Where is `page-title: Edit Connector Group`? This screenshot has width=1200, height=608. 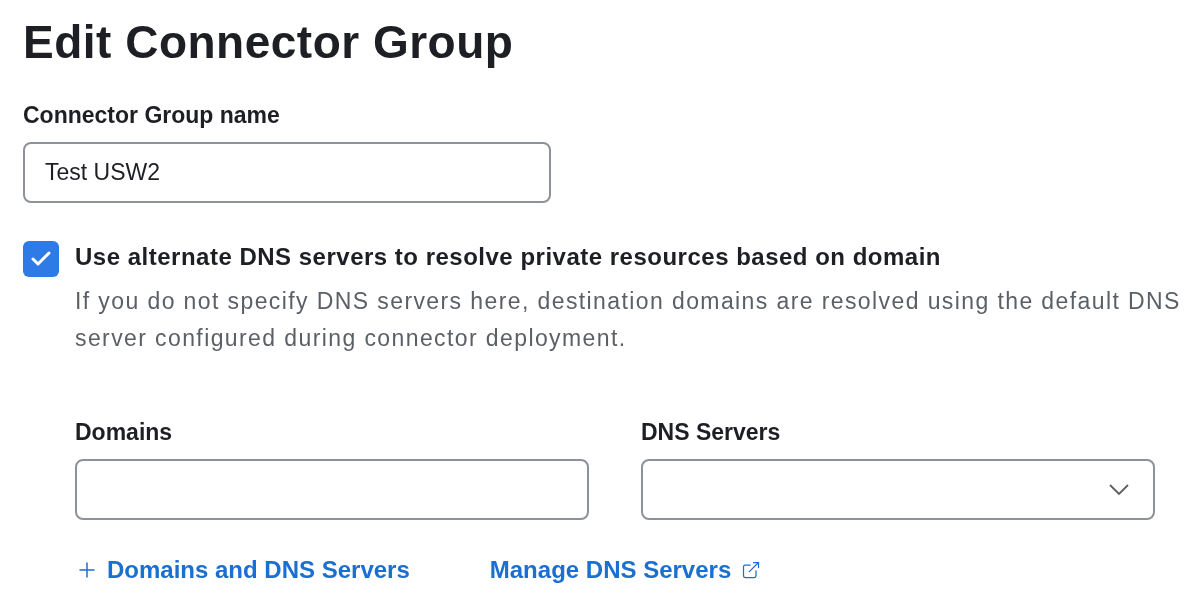
page-title: Edit Connector Group is located at coordinates (269, 42).